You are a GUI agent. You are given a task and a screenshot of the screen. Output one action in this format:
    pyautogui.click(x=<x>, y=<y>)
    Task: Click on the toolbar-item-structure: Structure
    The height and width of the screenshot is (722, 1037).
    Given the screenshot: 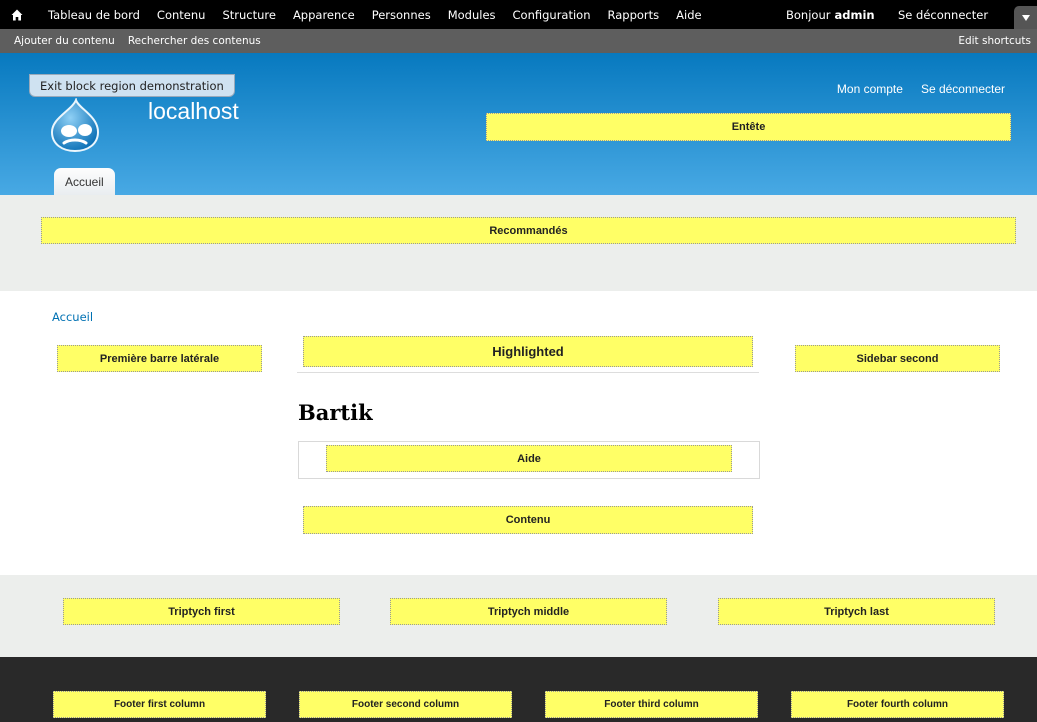 What is the action you would take?
    pyautogui.click(x=249, y=15)
    